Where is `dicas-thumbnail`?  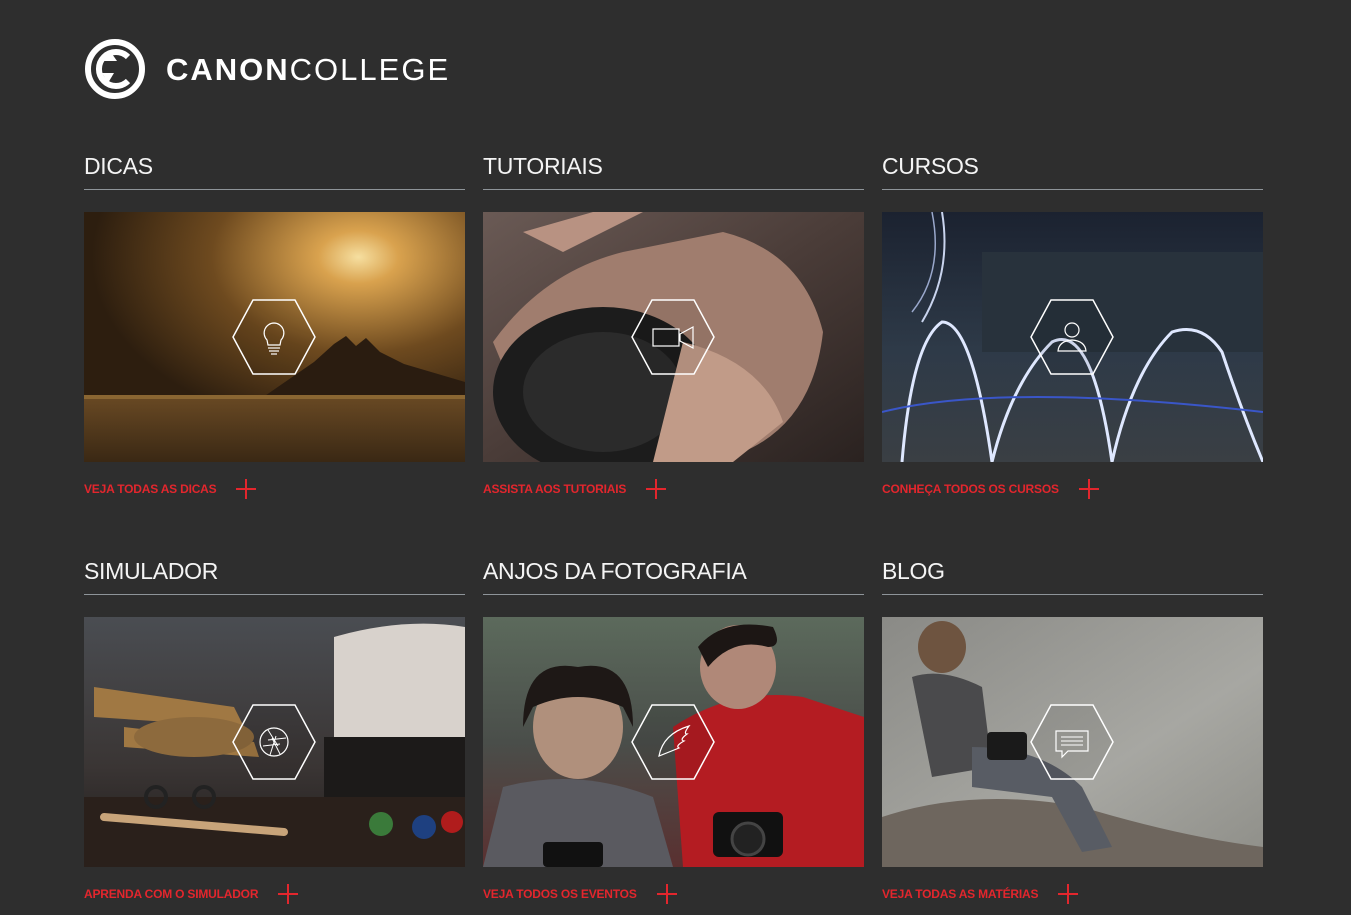
dicas-thumbnail is located at coordinates (274, 337).